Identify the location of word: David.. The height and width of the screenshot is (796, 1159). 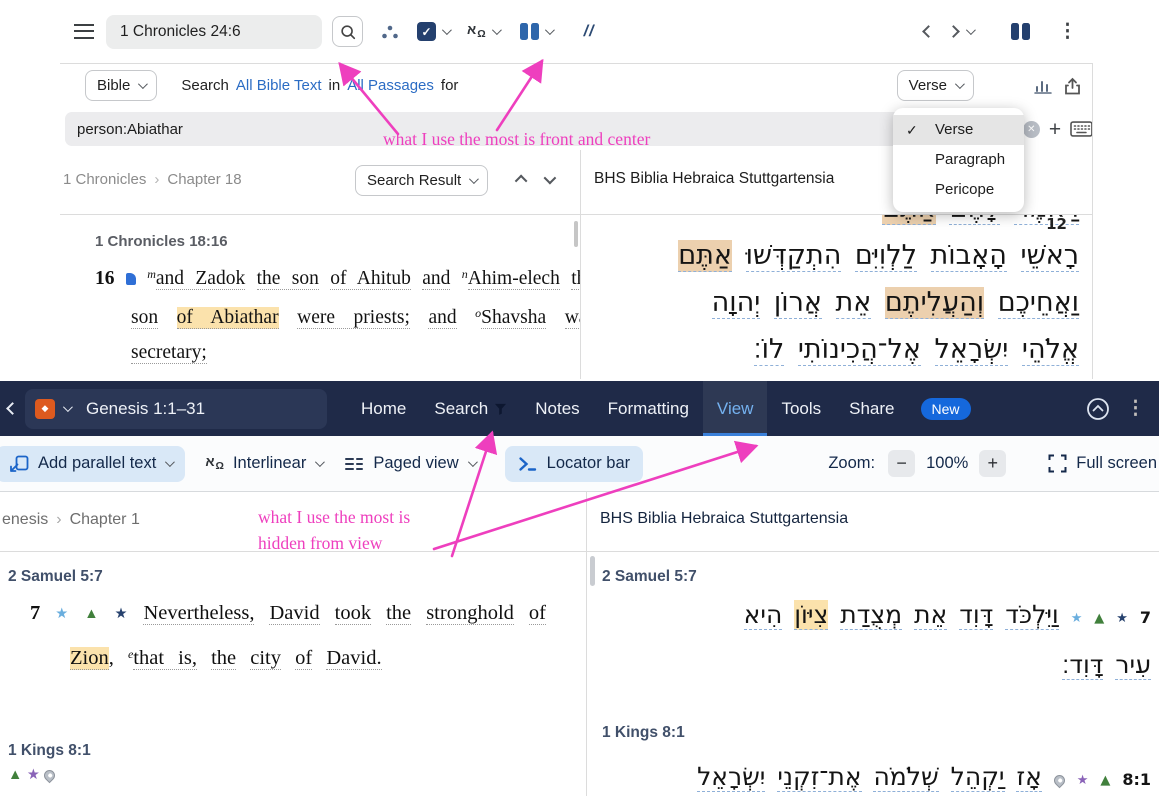
(354, 658).